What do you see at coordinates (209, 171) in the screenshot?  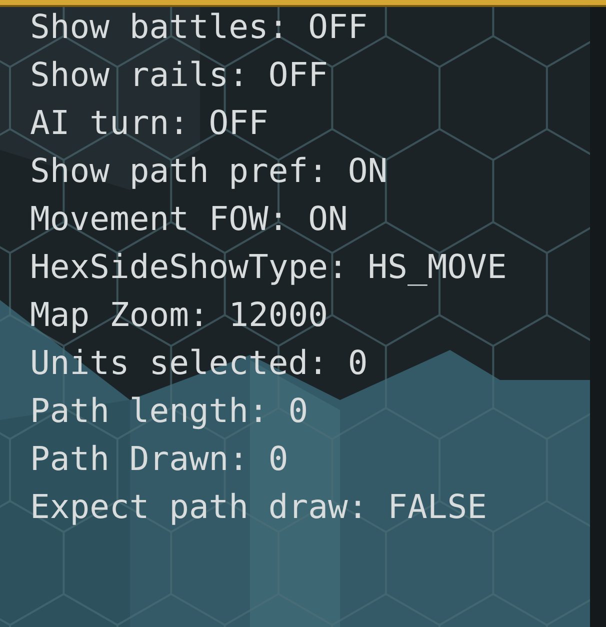 I see `debug-text: Show path pref: ON` at bounding box center [209, 171].